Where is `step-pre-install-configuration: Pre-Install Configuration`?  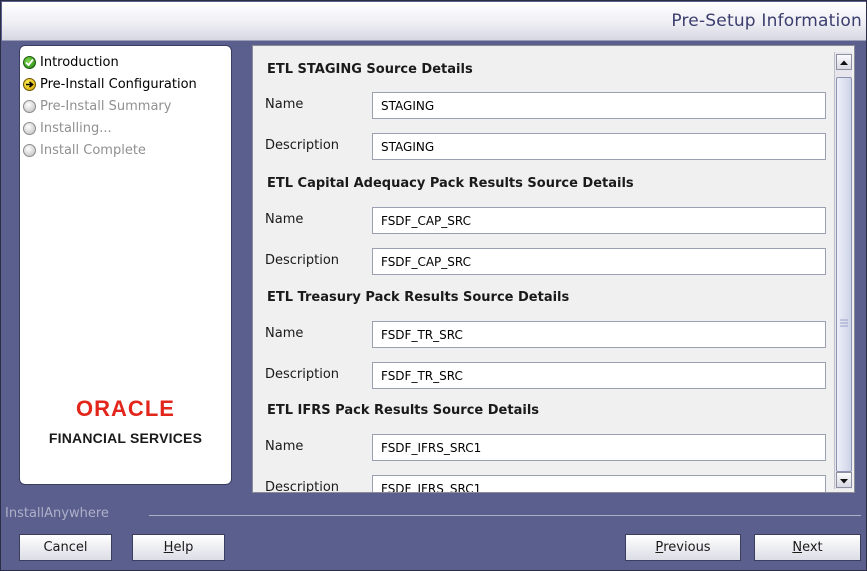 step-pre-install-configuration: Pre-Install Configuration is located at coordinates (110, 84).